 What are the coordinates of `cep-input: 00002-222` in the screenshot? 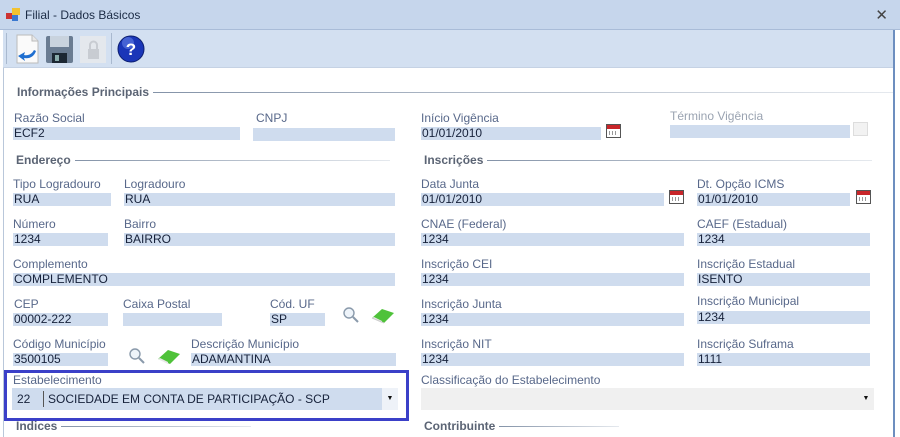 It's located at (60, 319).